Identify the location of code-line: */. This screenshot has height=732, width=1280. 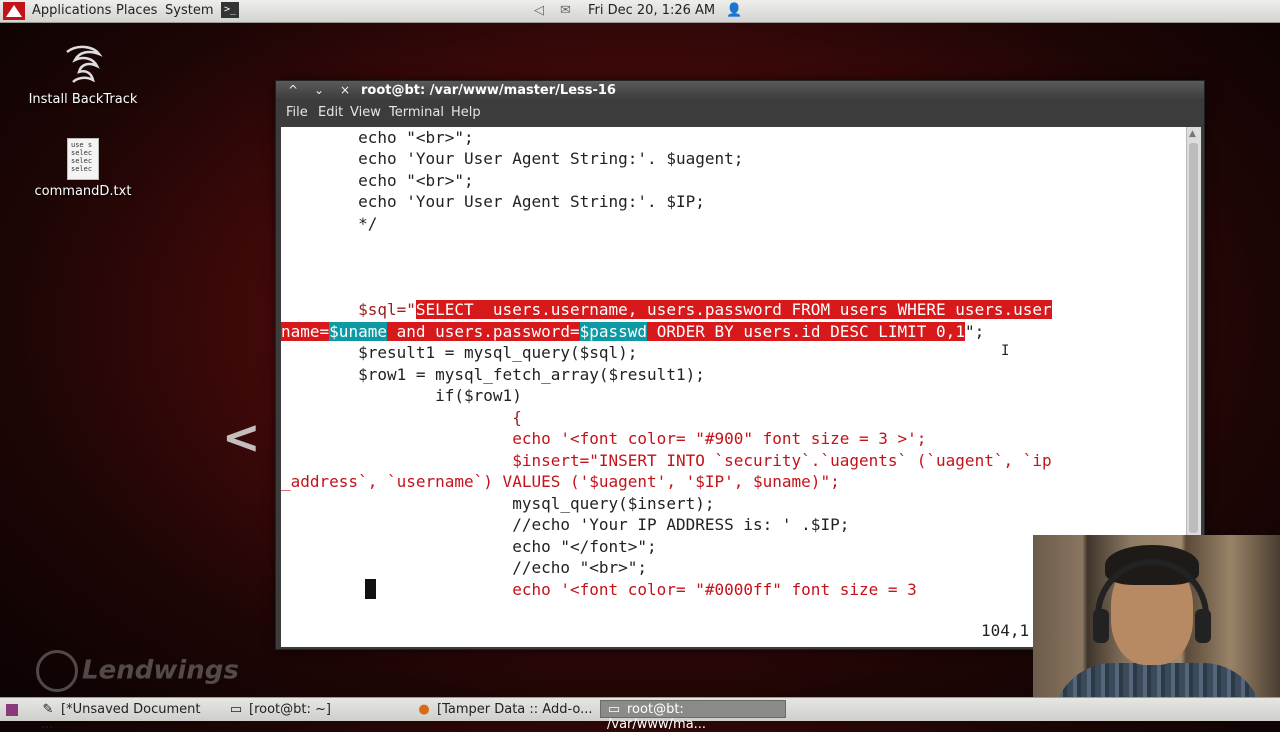
(329, 223).